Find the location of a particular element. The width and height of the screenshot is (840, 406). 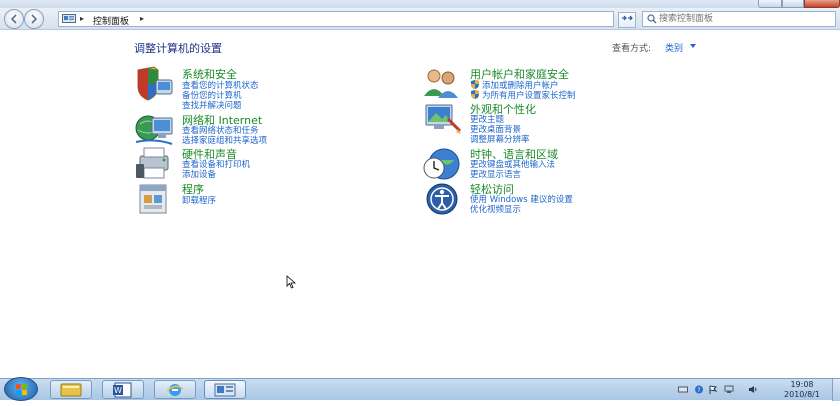

refresh-button is located at coordinates (627, 20).